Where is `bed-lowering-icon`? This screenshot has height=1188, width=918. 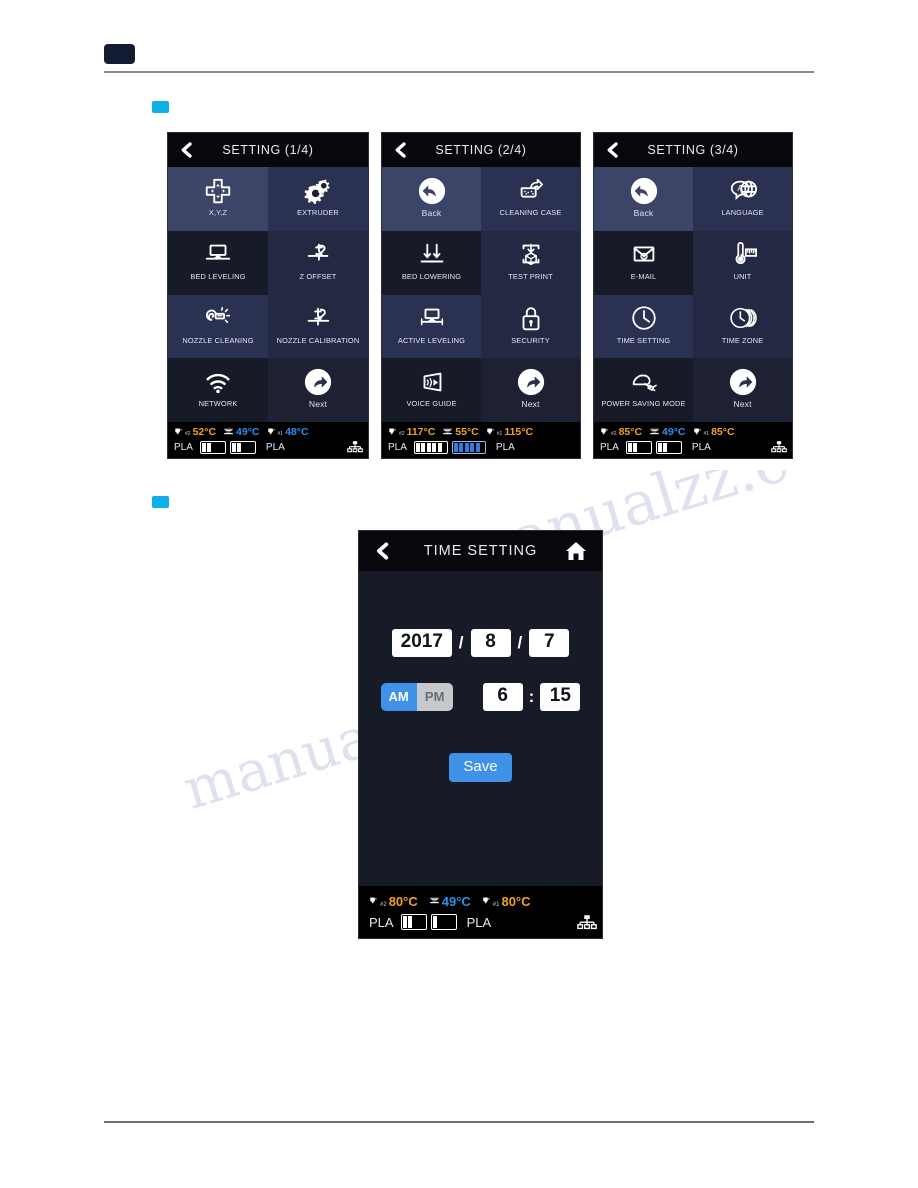
bed-lowering-icon is located at coordinates (432, 254).